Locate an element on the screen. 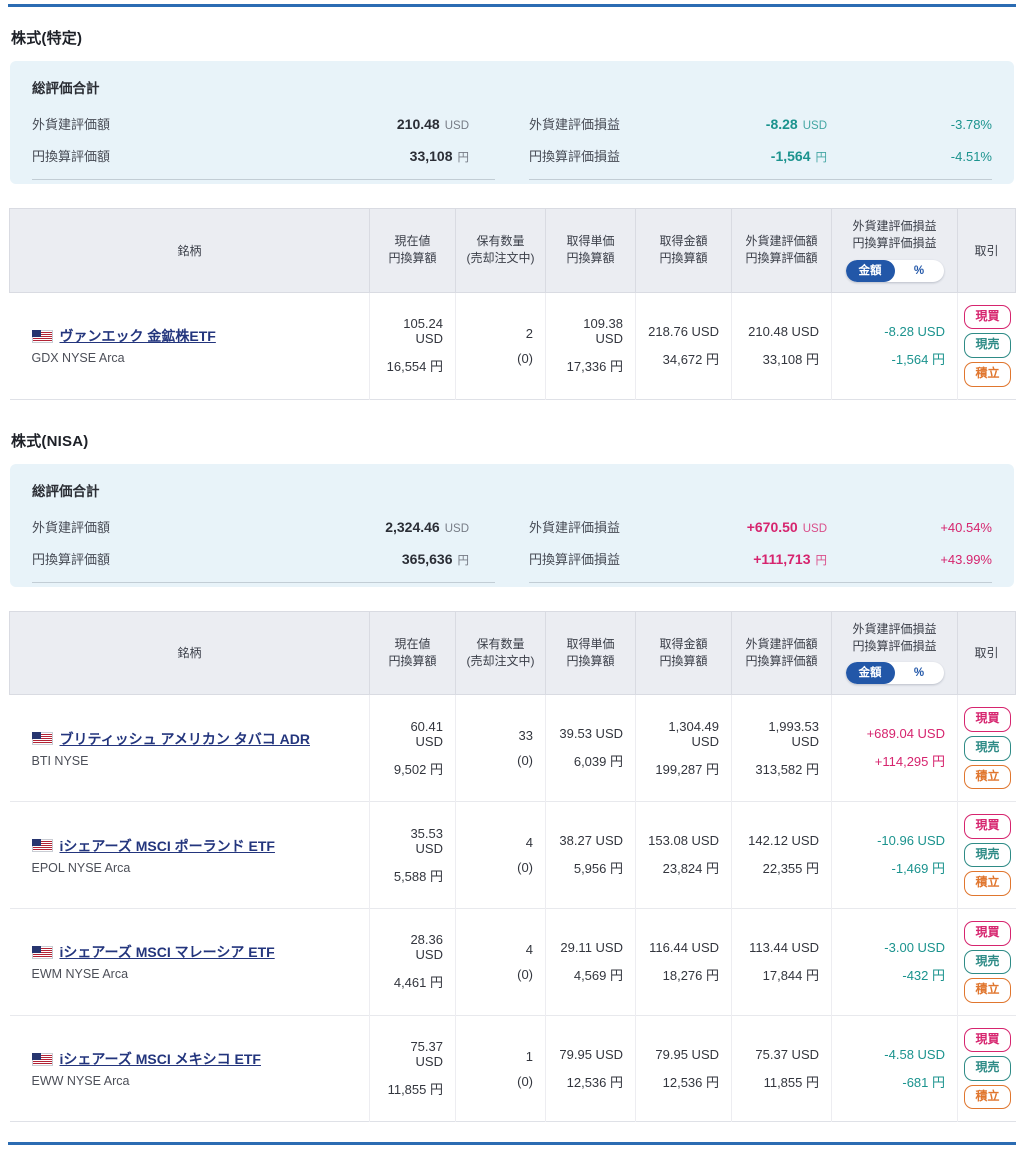  summary-label: 円換算評価額 is located at coordinates (71, 559).